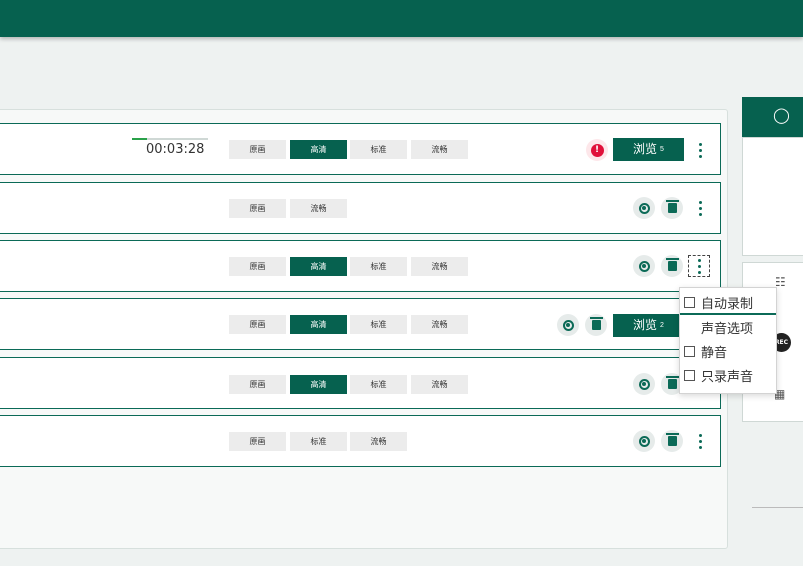 The image size is (803, 566). I want to click on menu-item-label: 自动录制, so click(727, 304).